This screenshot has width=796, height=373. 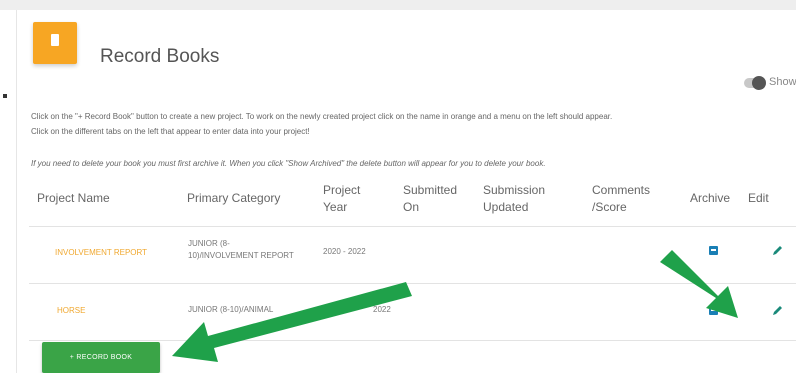 I want to click on category-cell: JUNIOR (8- 10)/INVOLVEMENT REPORT, so click(x=241, y=249).